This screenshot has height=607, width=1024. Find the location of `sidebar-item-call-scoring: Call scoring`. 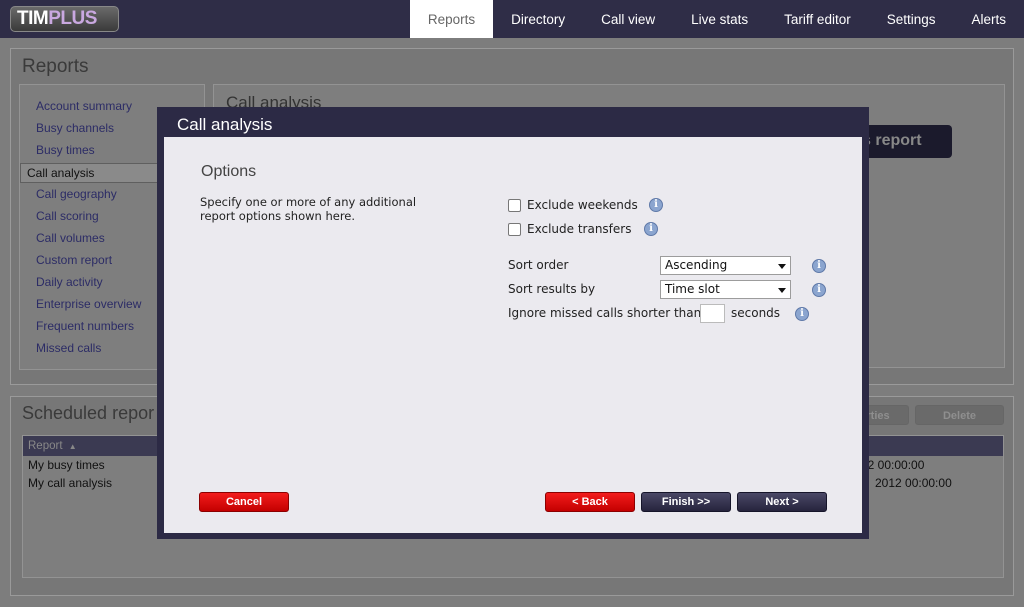

sidebar-item-call-scoring: Call scoring is located at coordinates (67, 216).